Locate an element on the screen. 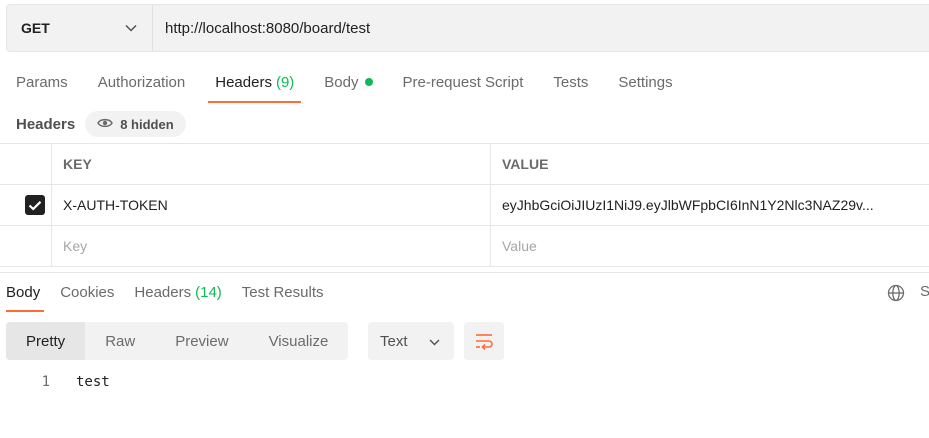 This screenshot has height=438, width=929. format-selected: Text is located at coordinates (394, 341).